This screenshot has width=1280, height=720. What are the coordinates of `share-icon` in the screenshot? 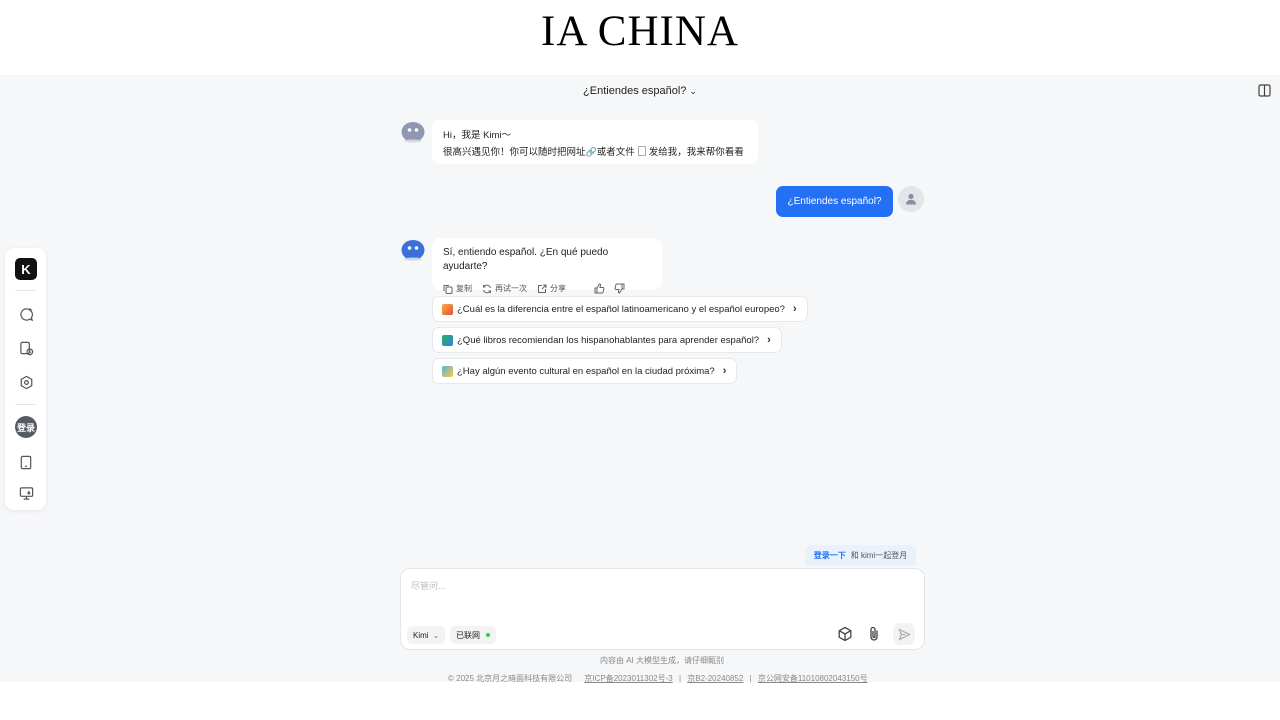 It's located at (542, 288).